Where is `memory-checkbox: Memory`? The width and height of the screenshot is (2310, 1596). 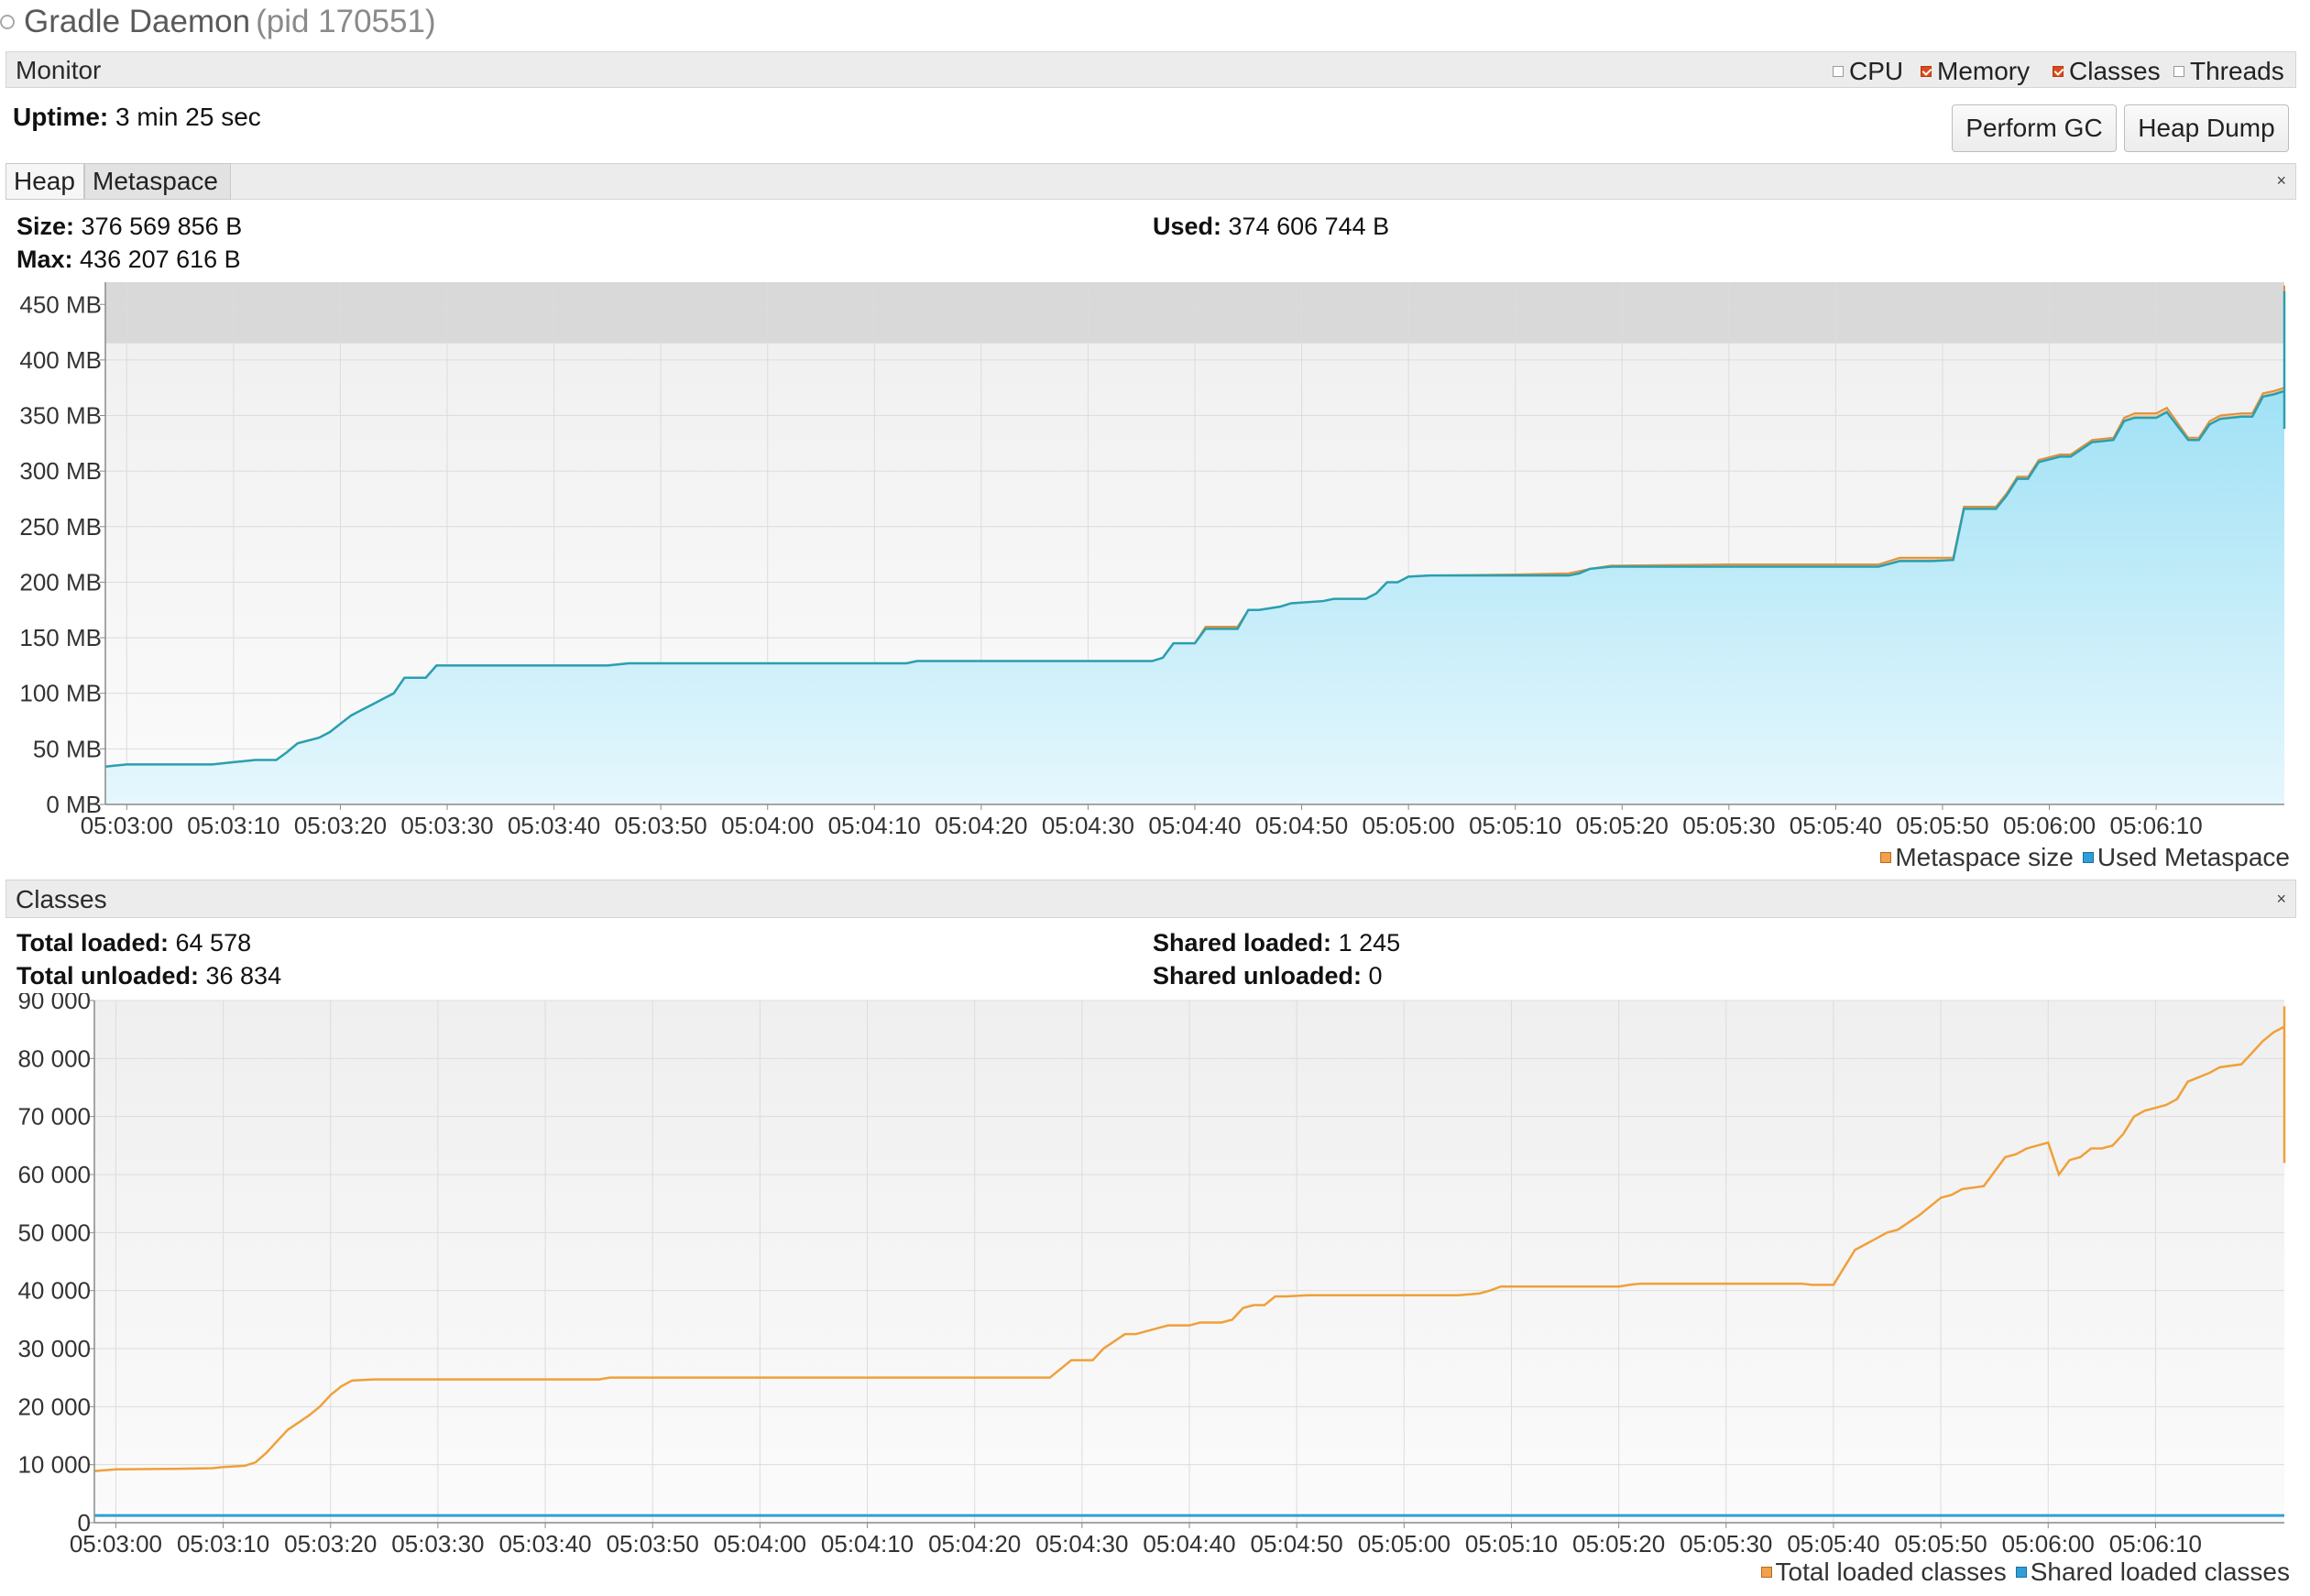 memory-checkbox: Memory is located at coordinates (1975, 71).